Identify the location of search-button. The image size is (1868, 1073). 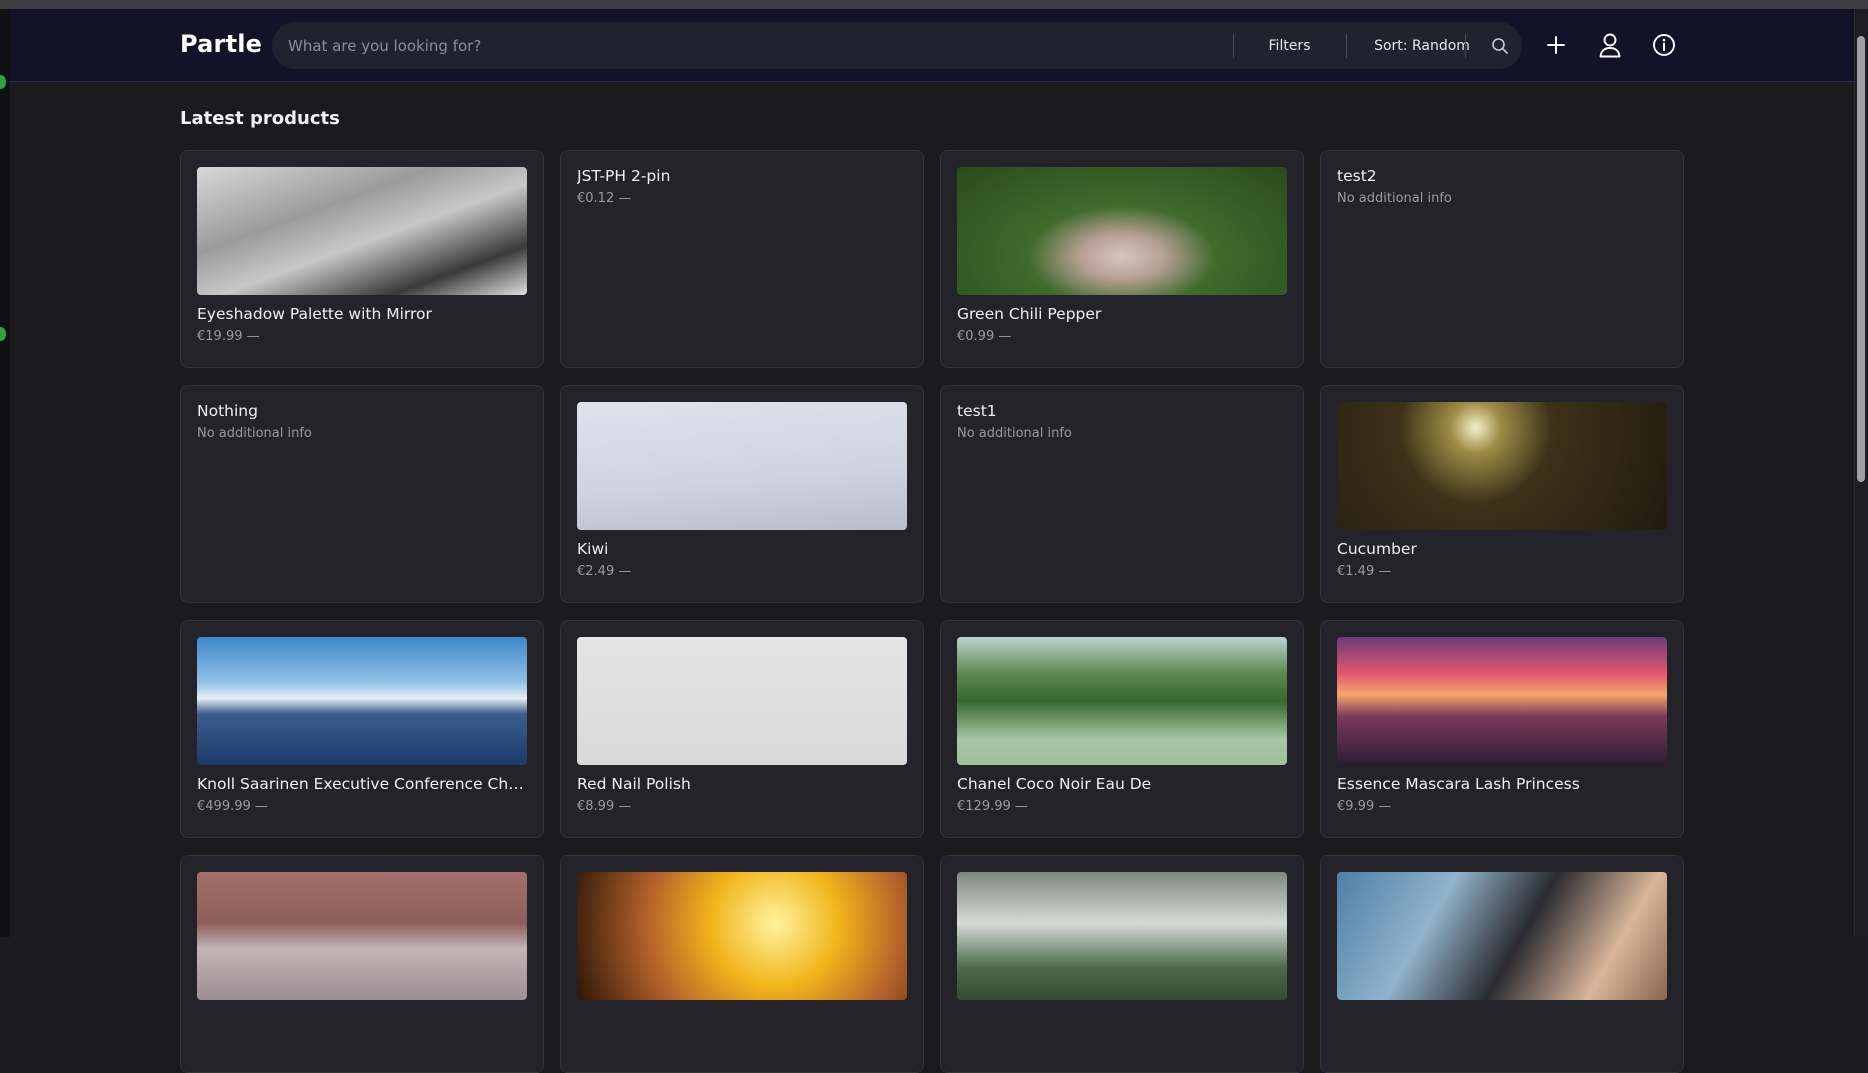
(1500, 46).